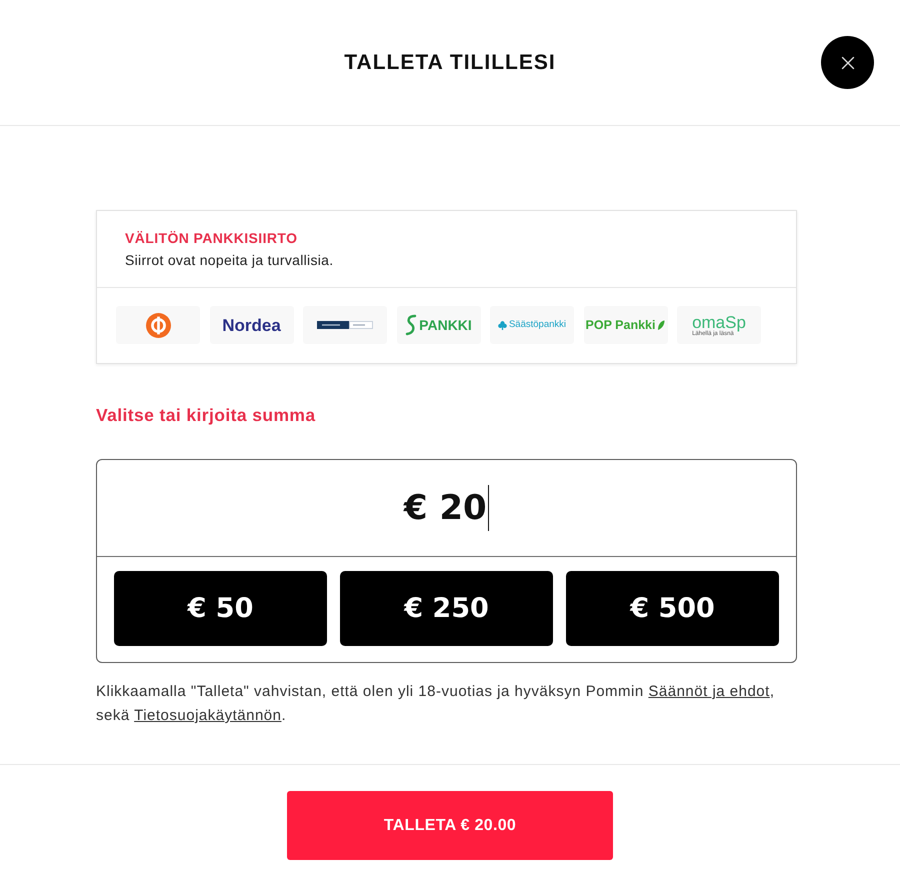 This screenshot has height=879, width=900. I want to click on amount-button: € 500, so click(672, 608).